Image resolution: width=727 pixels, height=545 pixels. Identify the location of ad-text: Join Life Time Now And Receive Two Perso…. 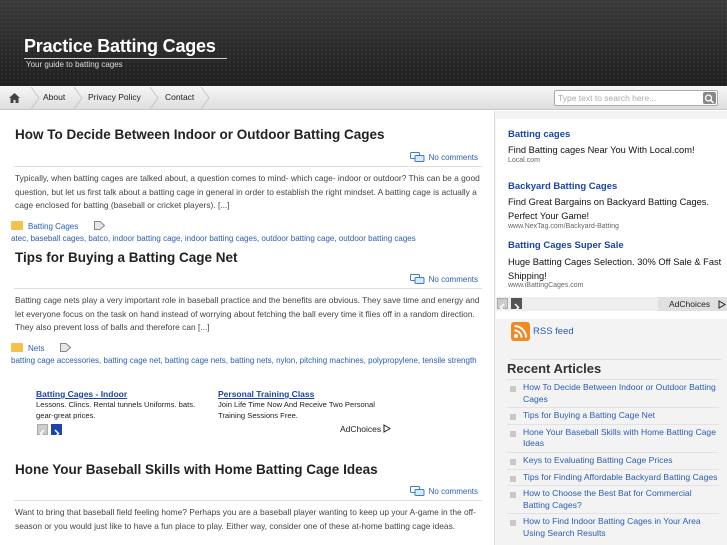
(296, 410).